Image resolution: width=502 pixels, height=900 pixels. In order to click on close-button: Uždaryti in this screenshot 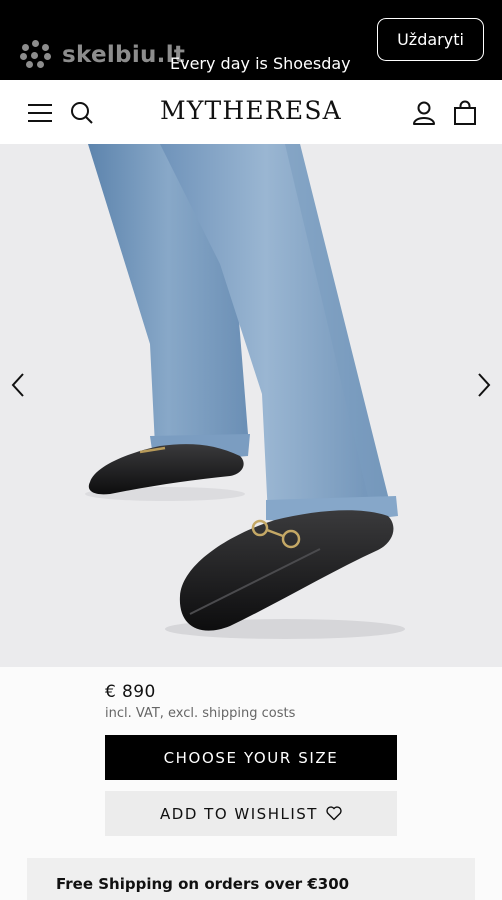, I will do `click(430, 39)`.